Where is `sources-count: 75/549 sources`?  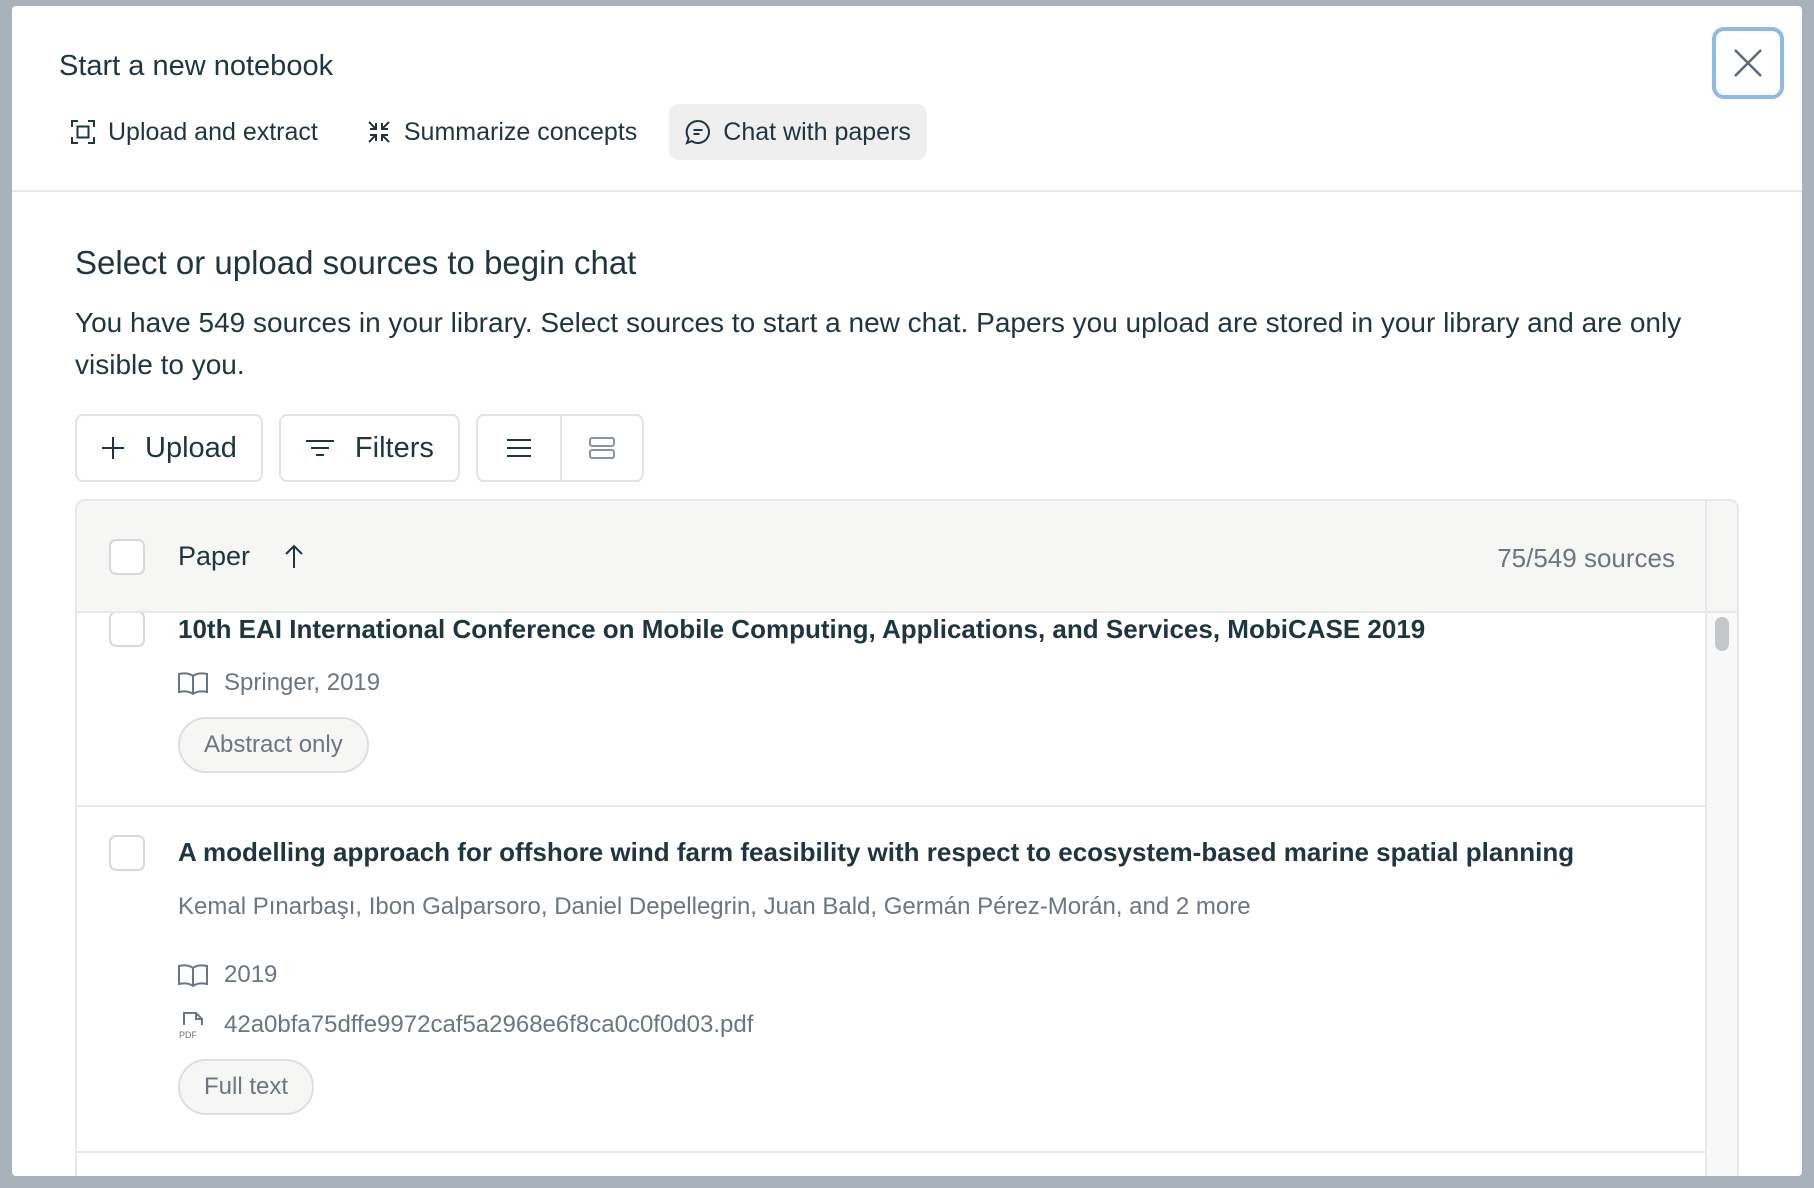 sources-count: 75/549 sources is located at coordinates (1586, 558).